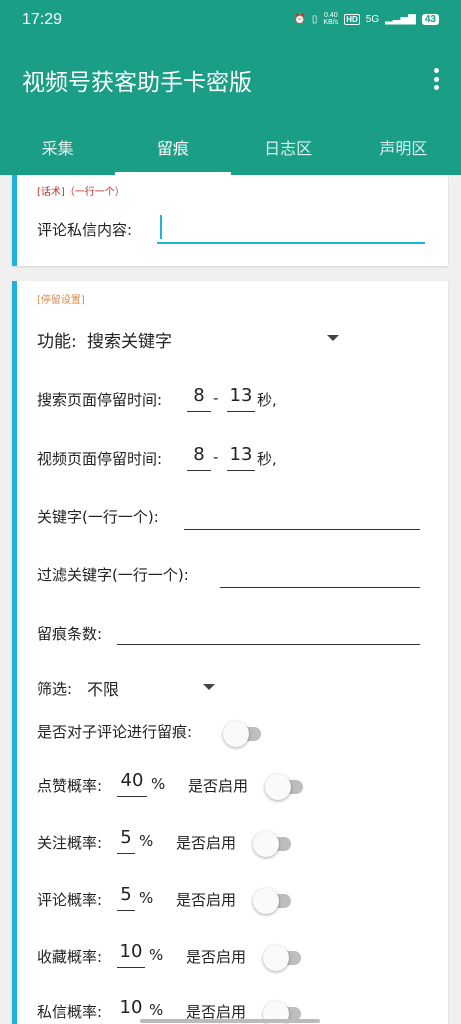 This screenshot has width=461, height=1024. What do you see at coordinates (98, 517) in the screenshot?
I see `keyword-label: 关键字(一行一个):` at bounding box center [98, 517].